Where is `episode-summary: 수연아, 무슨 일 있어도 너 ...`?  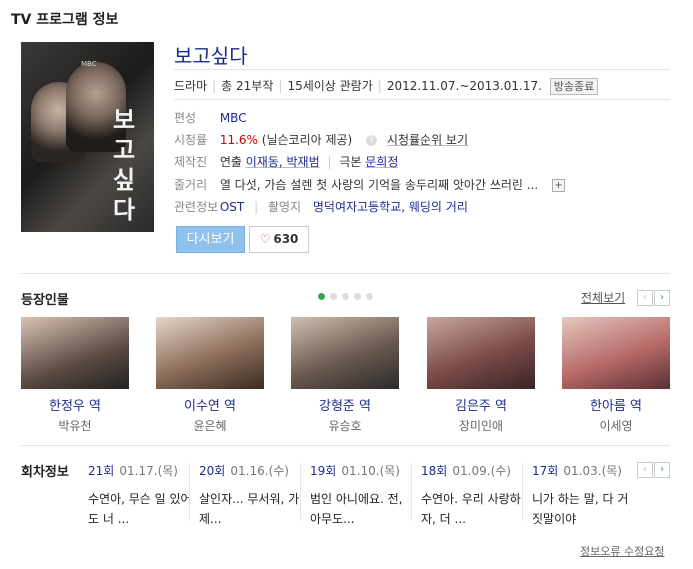
episode-summary: 수연아, 무슨 일 있어도 너 ... is located at coordinates (140, 509).